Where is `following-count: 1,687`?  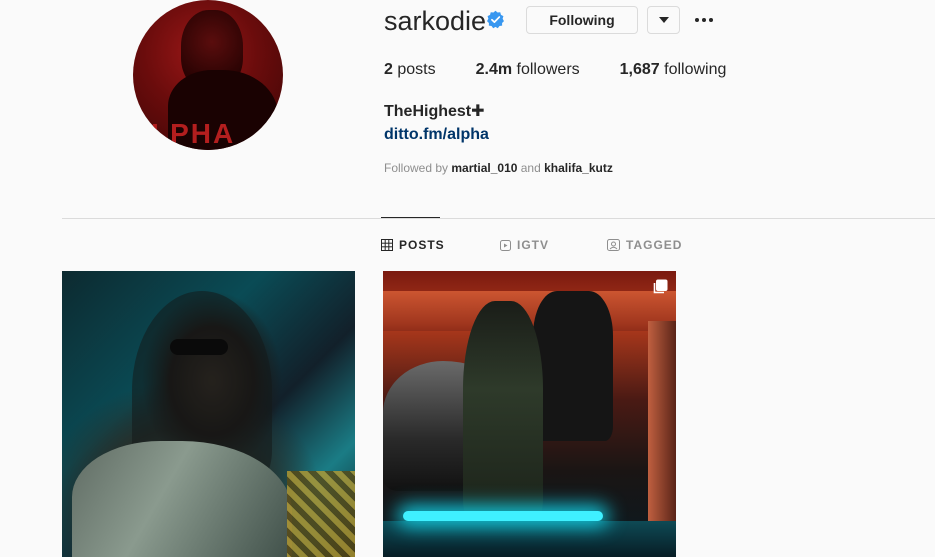 following-count: 1,687 is located at coordinates (639, 69).